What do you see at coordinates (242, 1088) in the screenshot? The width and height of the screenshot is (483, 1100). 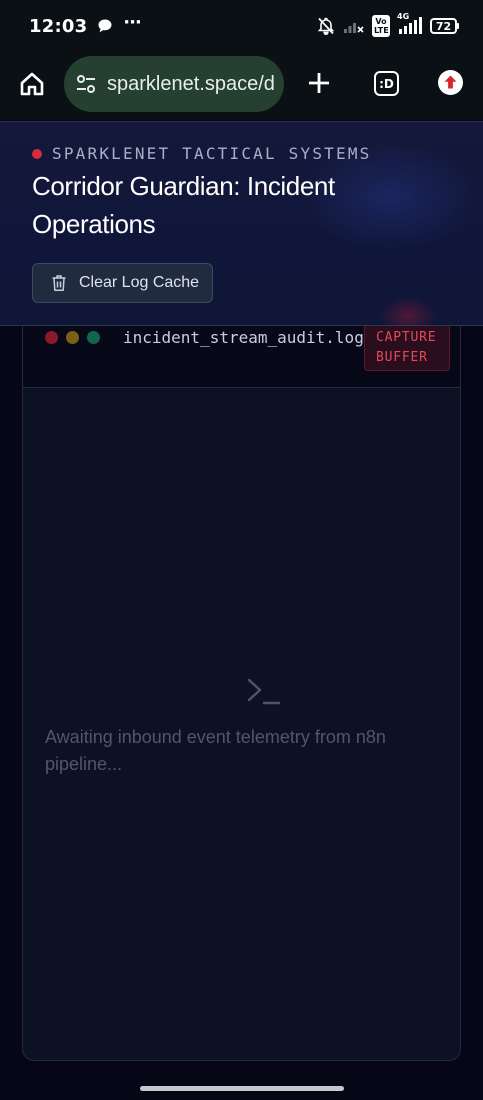 I see `gesture-bar` at bounding box center [242, 1088].